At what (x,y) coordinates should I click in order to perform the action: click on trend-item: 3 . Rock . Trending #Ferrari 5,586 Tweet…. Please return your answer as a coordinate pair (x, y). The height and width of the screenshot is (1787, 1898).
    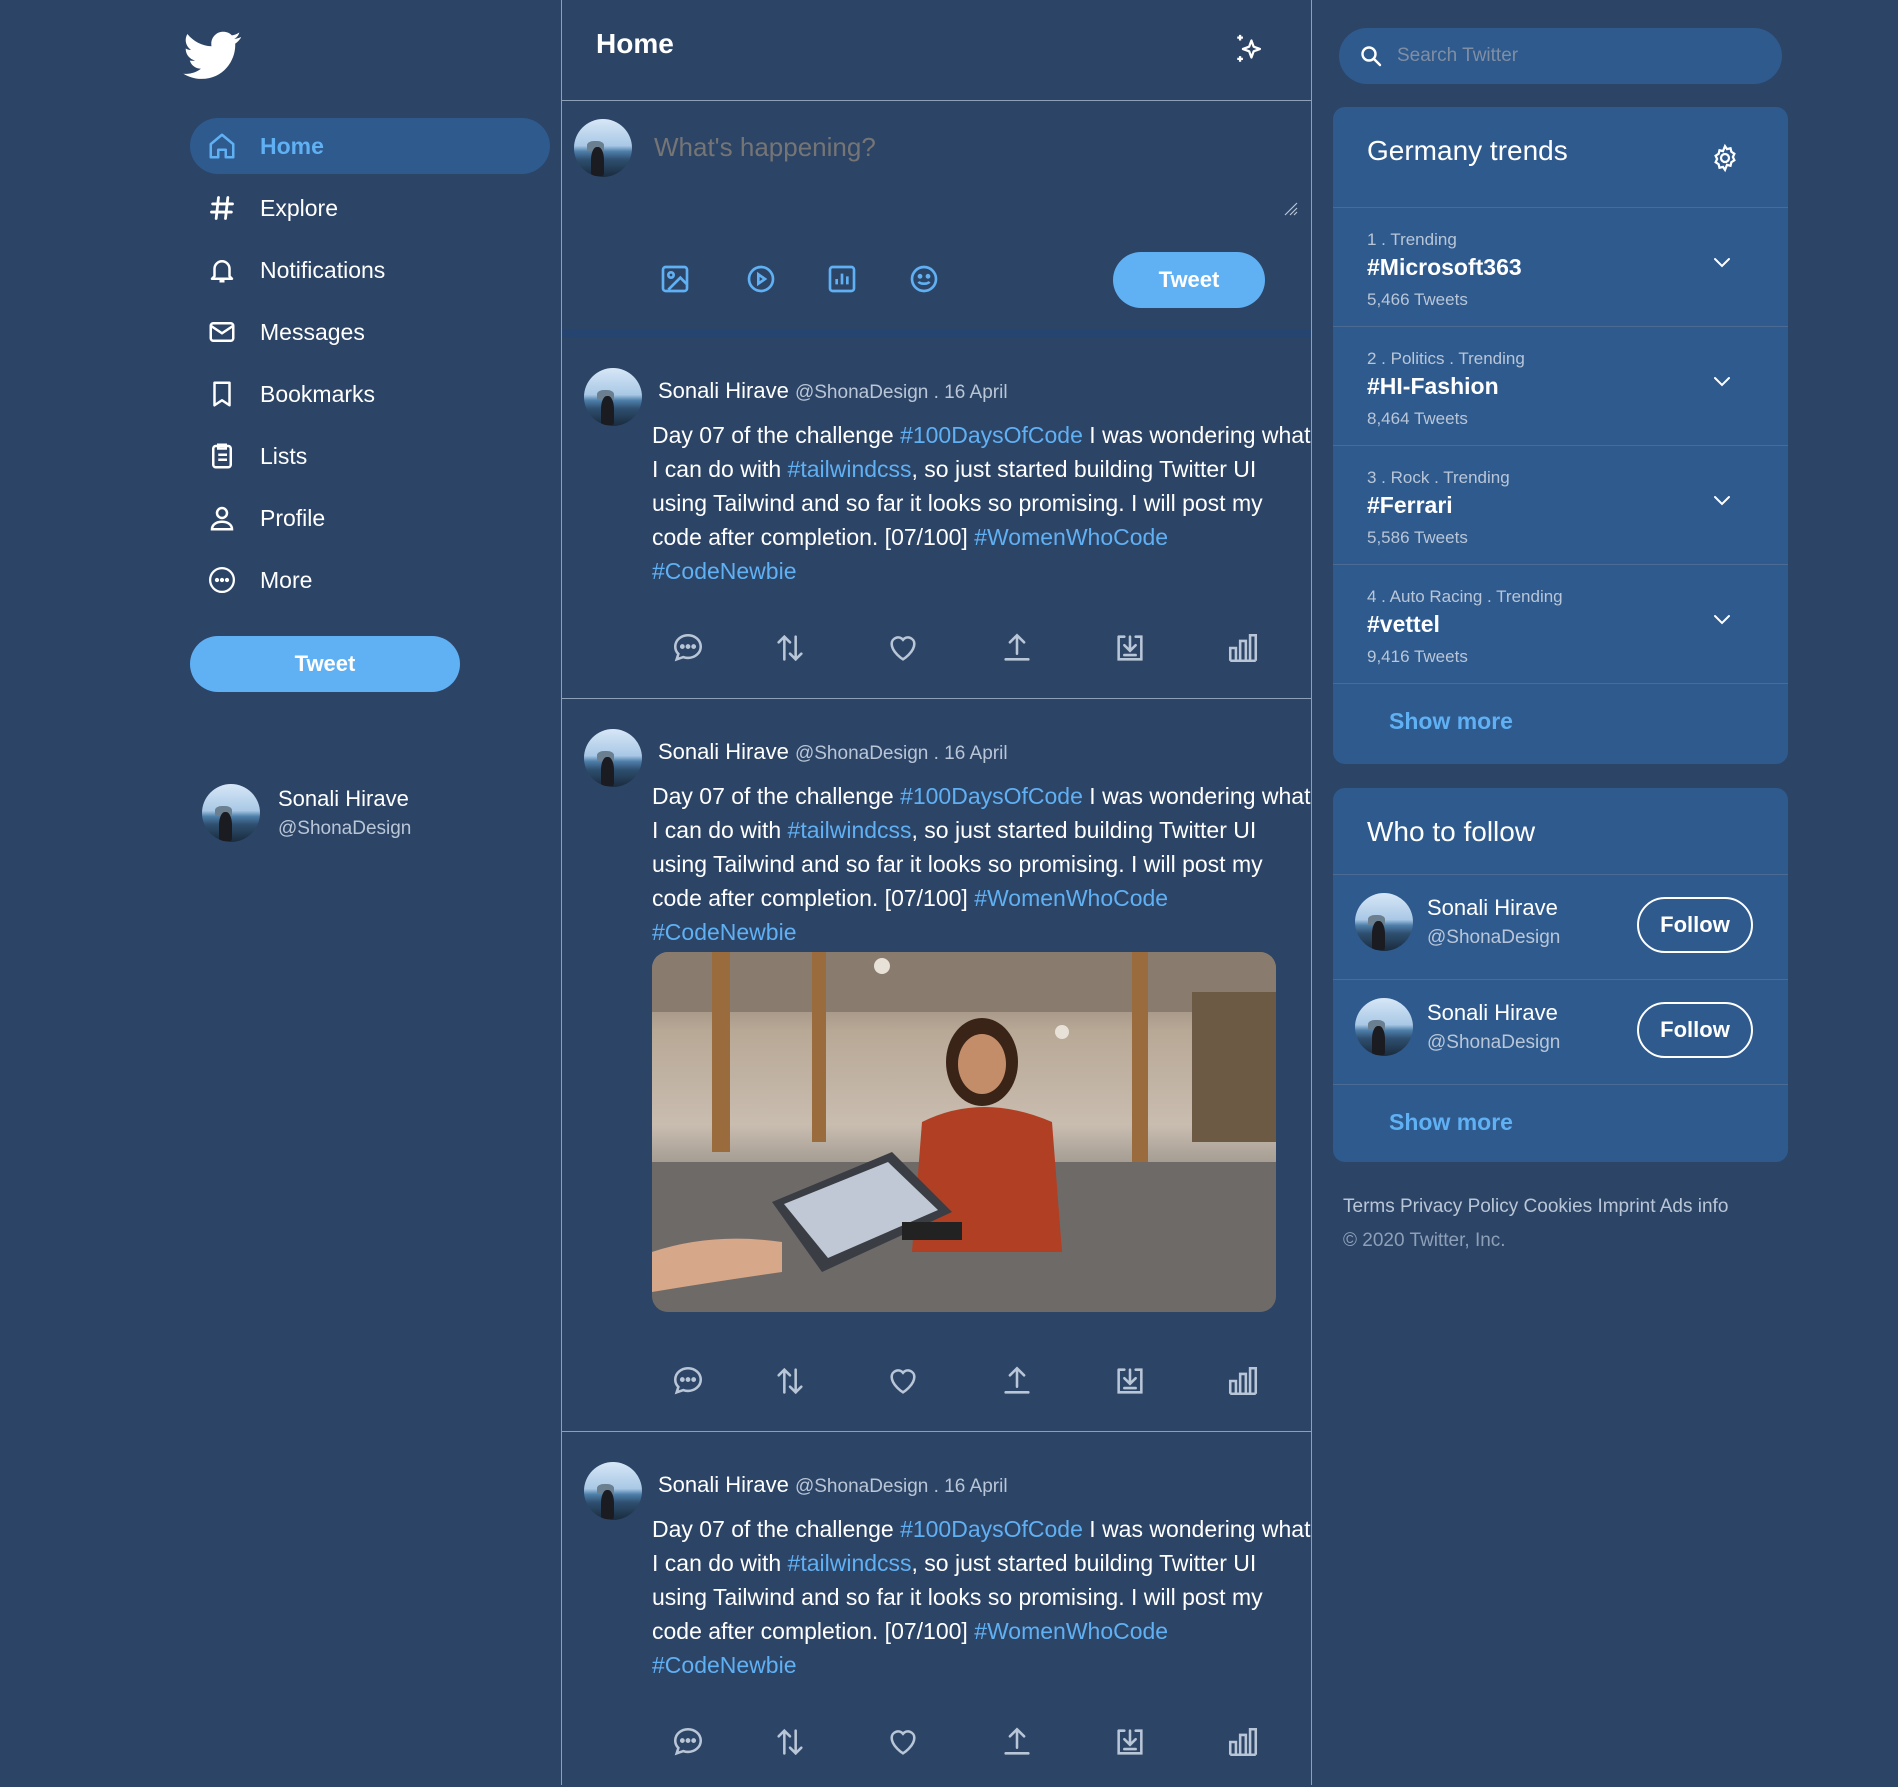
    Looking at the image, I should click on (1560, 504).